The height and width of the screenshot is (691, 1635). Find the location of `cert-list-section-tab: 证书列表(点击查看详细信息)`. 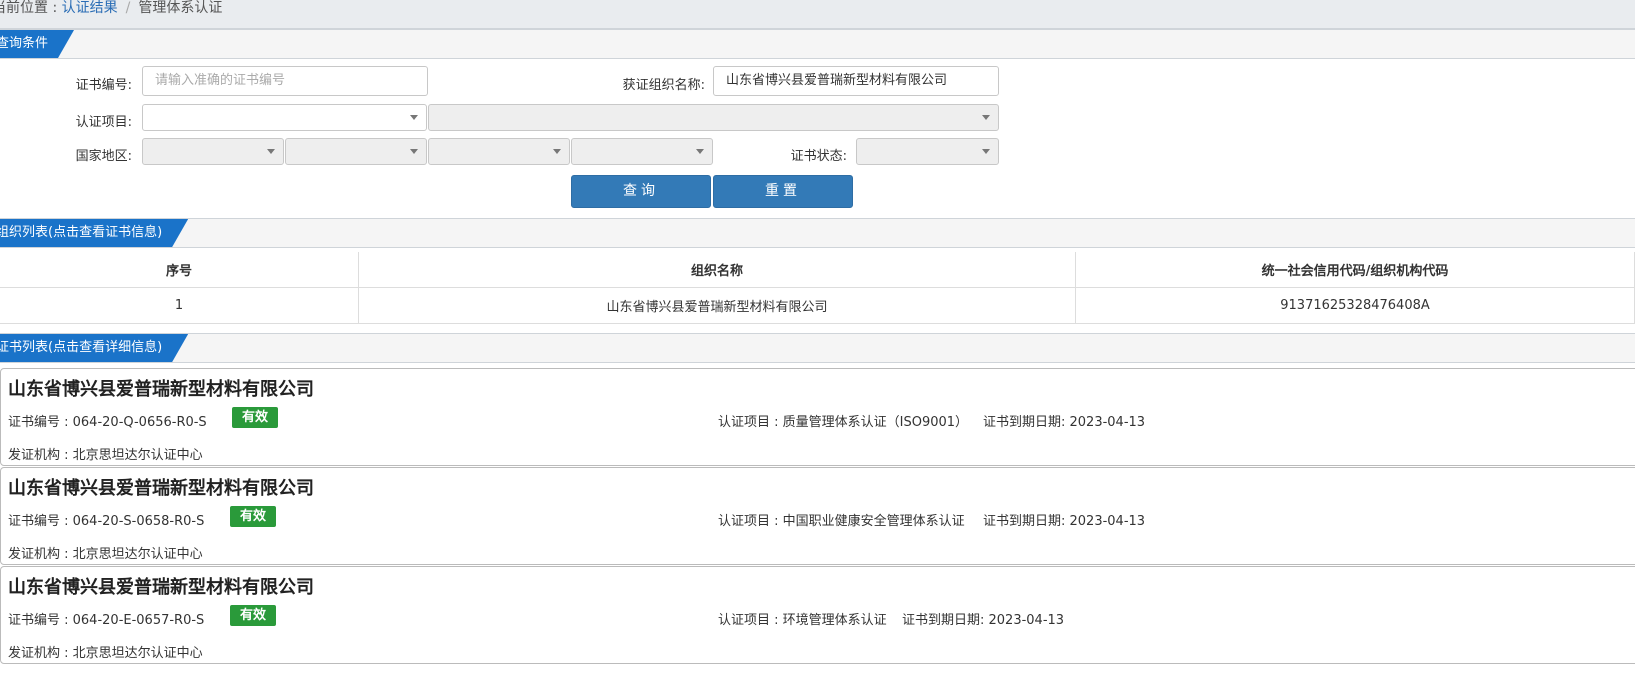

cert-list-section-tab: 证书列表(点击查看详细信息) is located at coordinates (94, 348).